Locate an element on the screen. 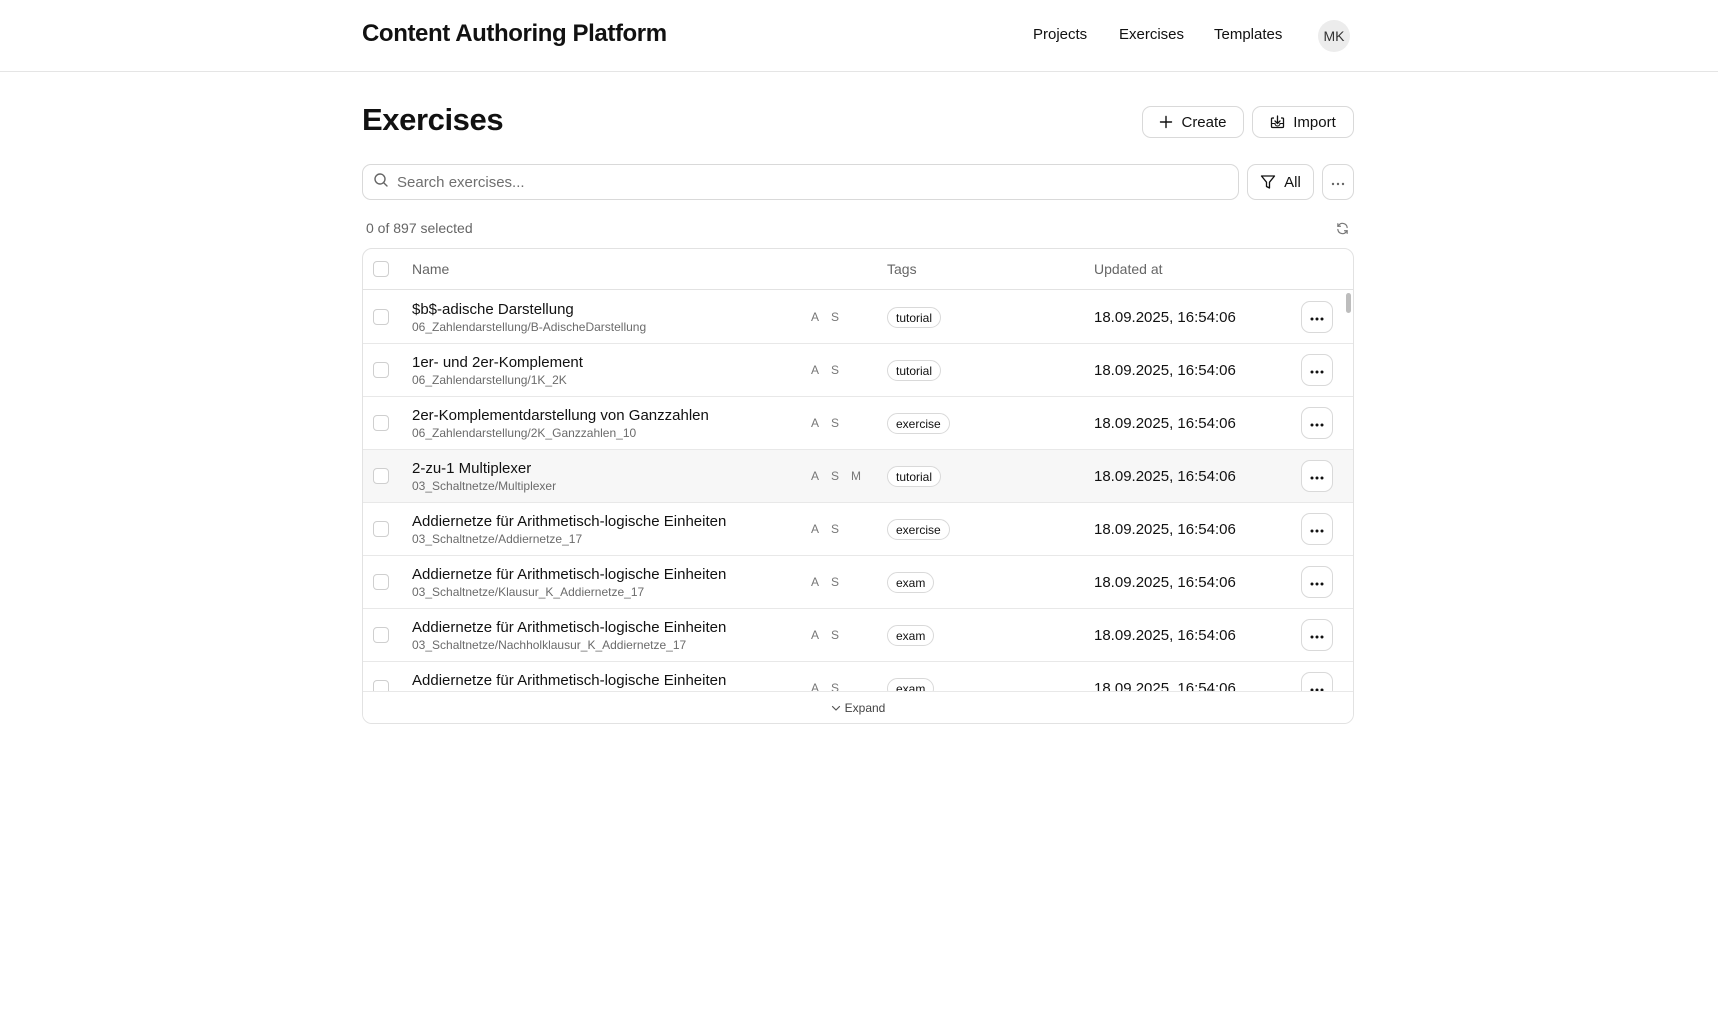 Image resolution: width=1718 pixels, height=1014 pixels. import-label: Import is located at coordinates (1314, 122).